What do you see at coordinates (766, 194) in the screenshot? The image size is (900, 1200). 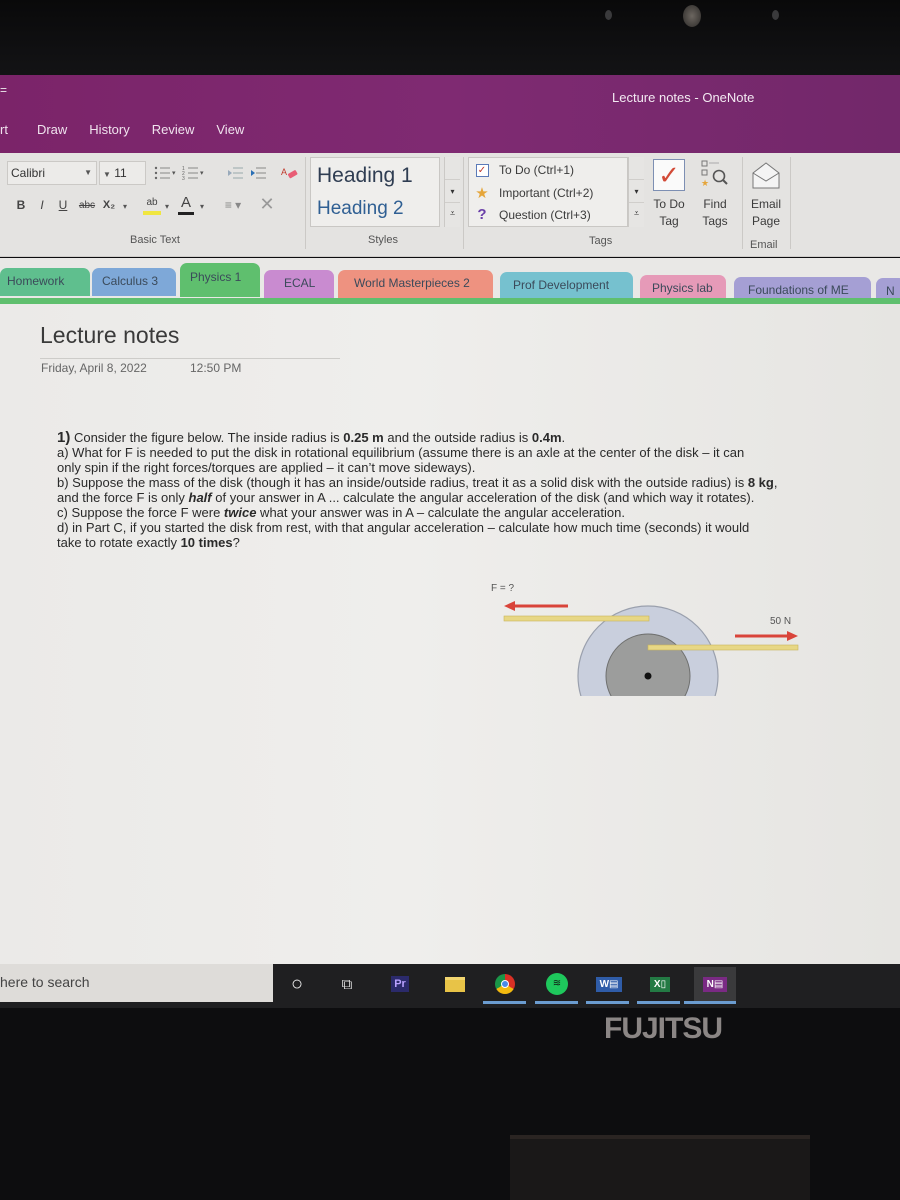 I see `email-page-button: Email Page` at bounding box center [766, 194].